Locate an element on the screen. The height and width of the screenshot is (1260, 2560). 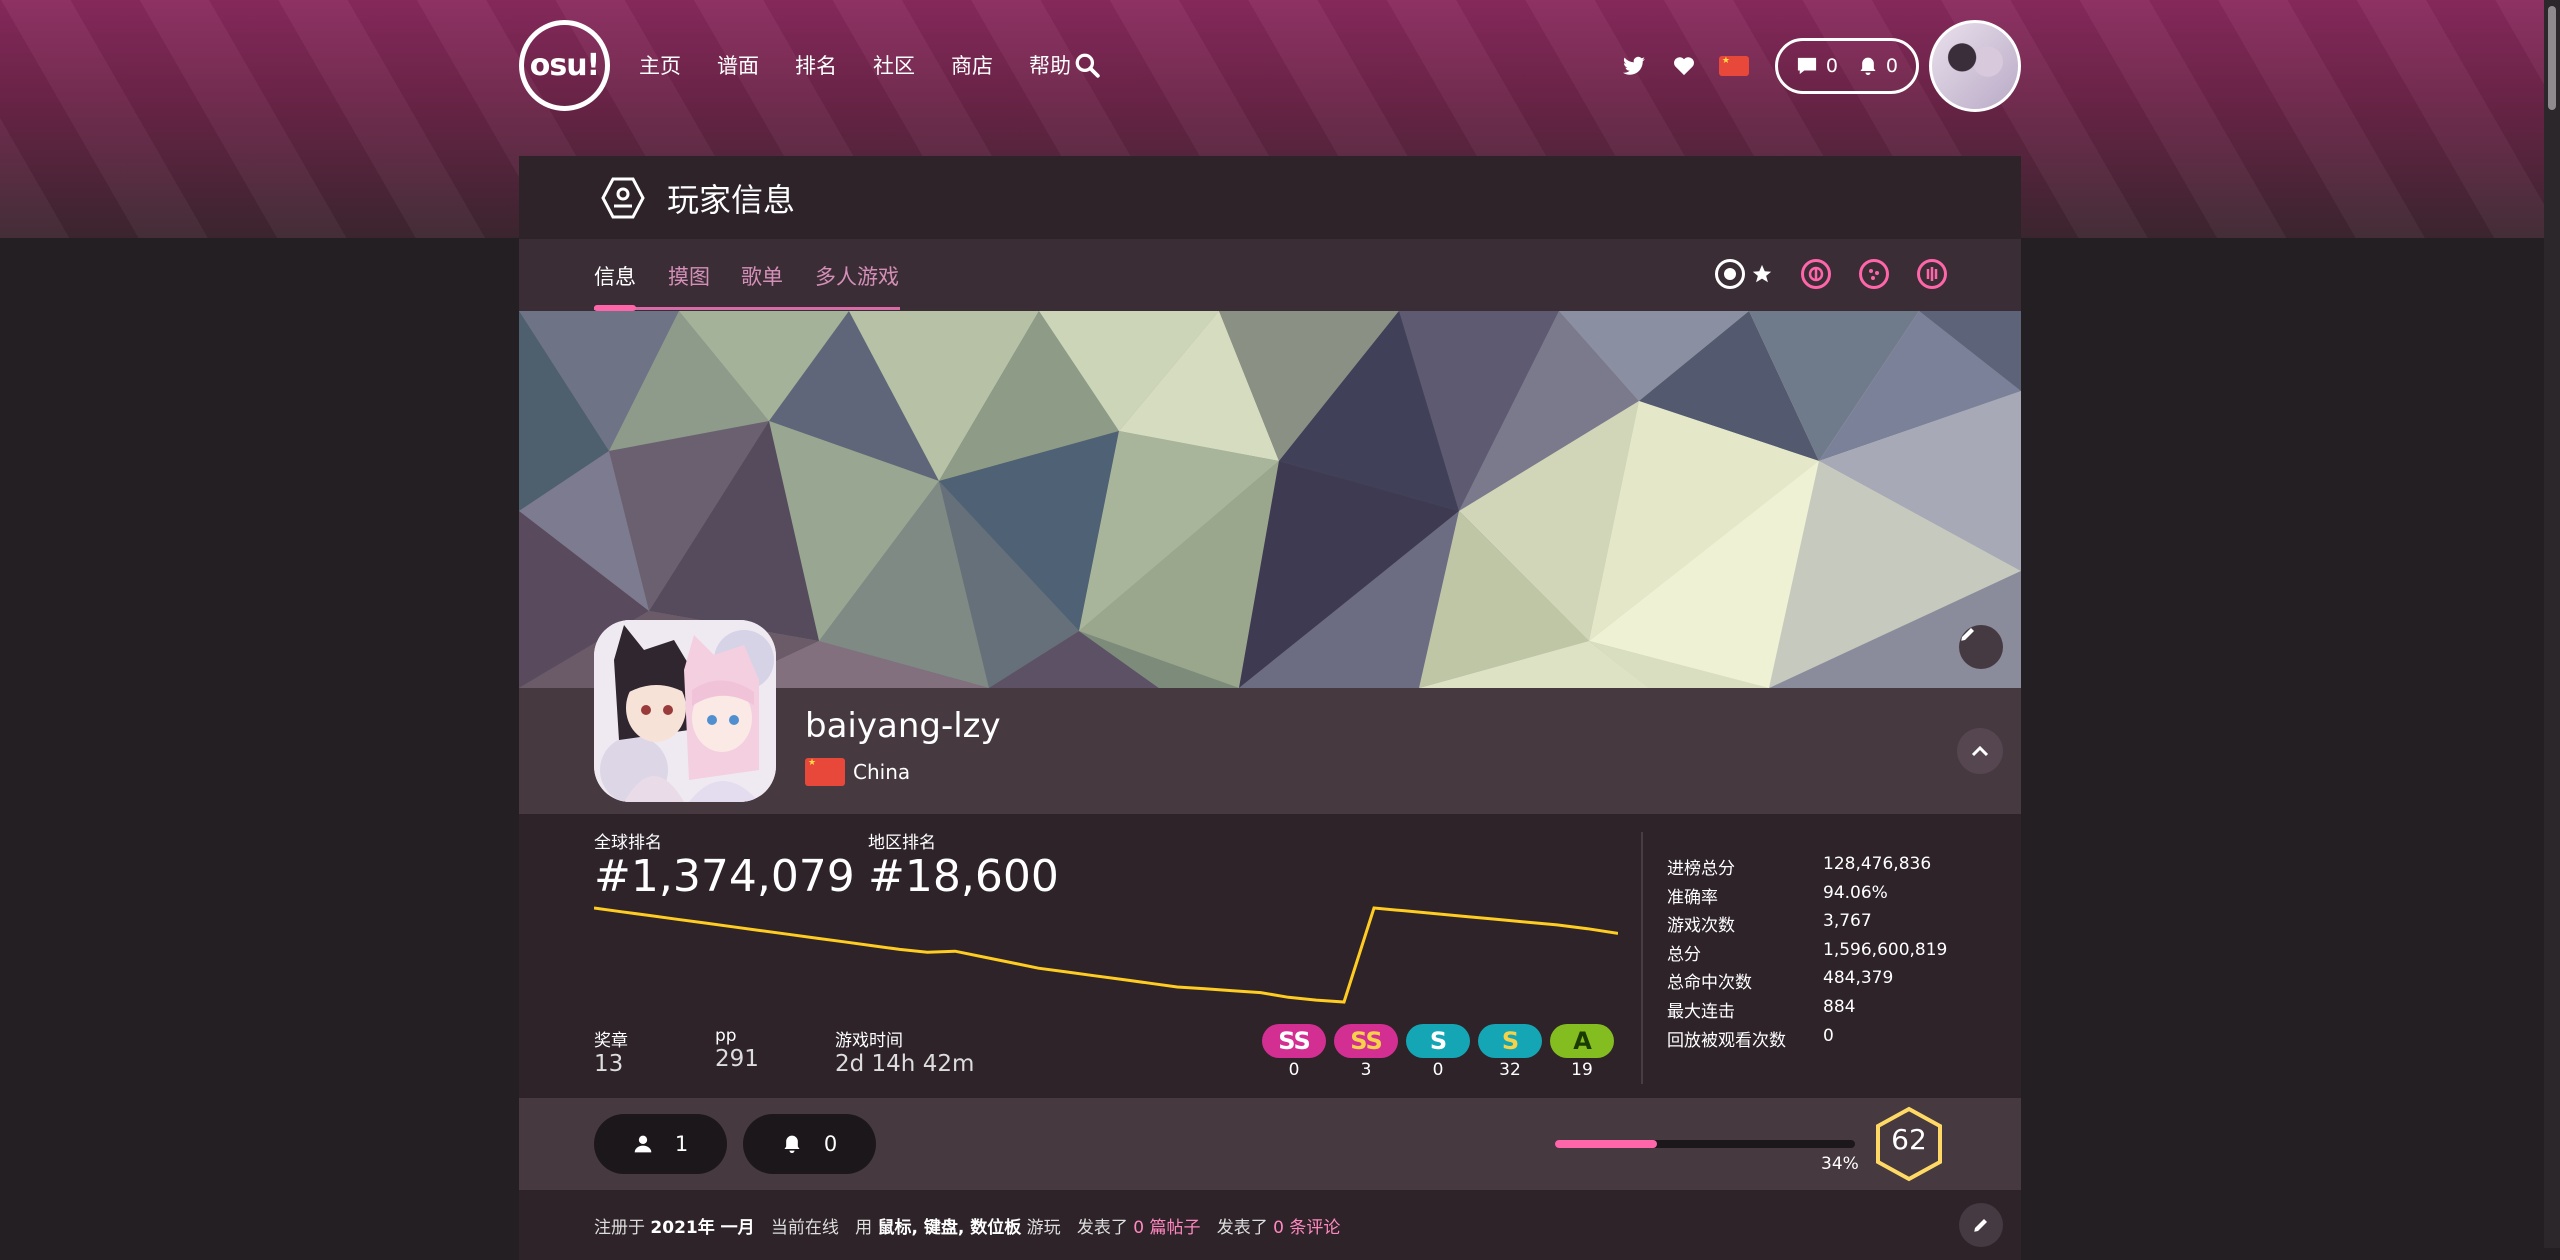
grade-count: 32 is located at coordinates (1510, 1070).